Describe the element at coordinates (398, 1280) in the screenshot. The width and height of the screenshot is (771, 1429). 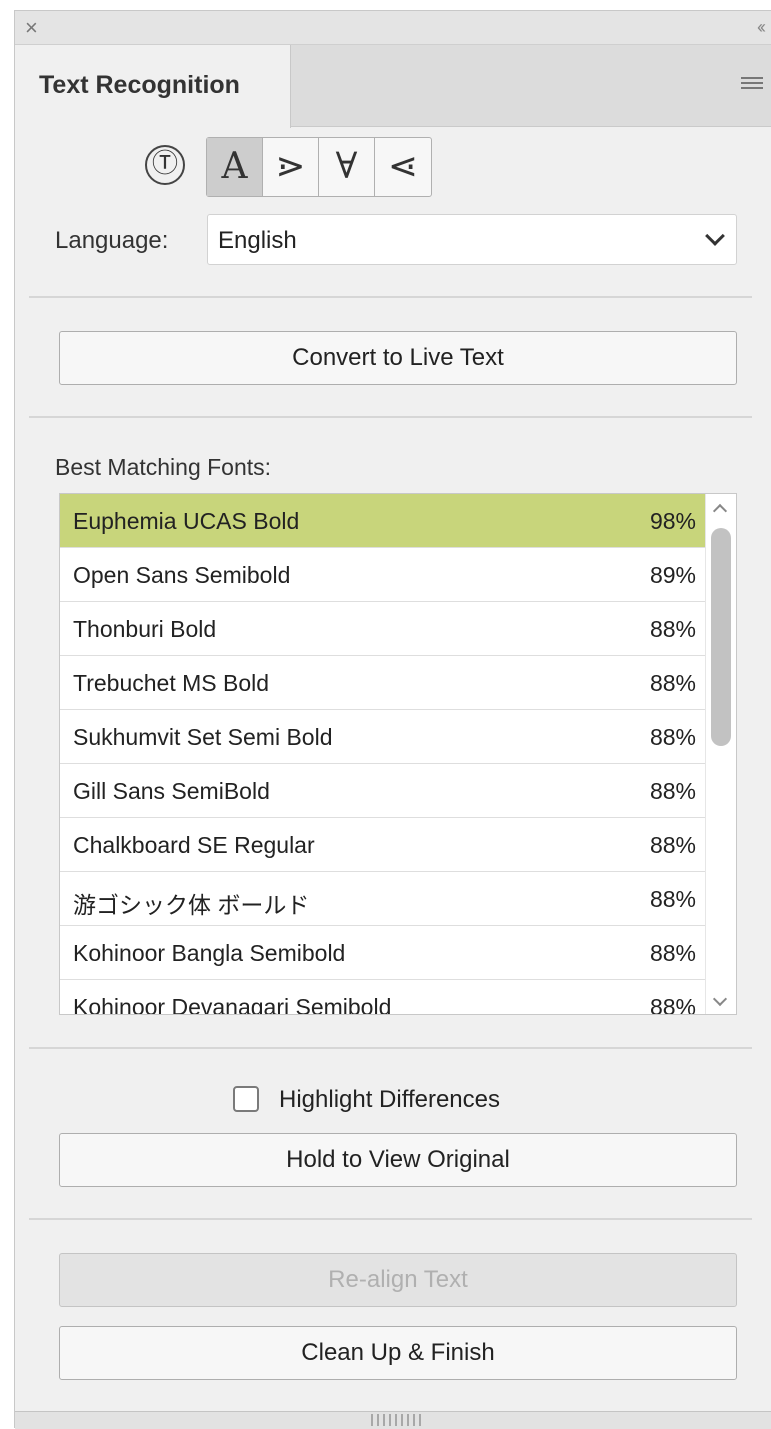
I see `re-align-text-button: Re-align Text` at that location.